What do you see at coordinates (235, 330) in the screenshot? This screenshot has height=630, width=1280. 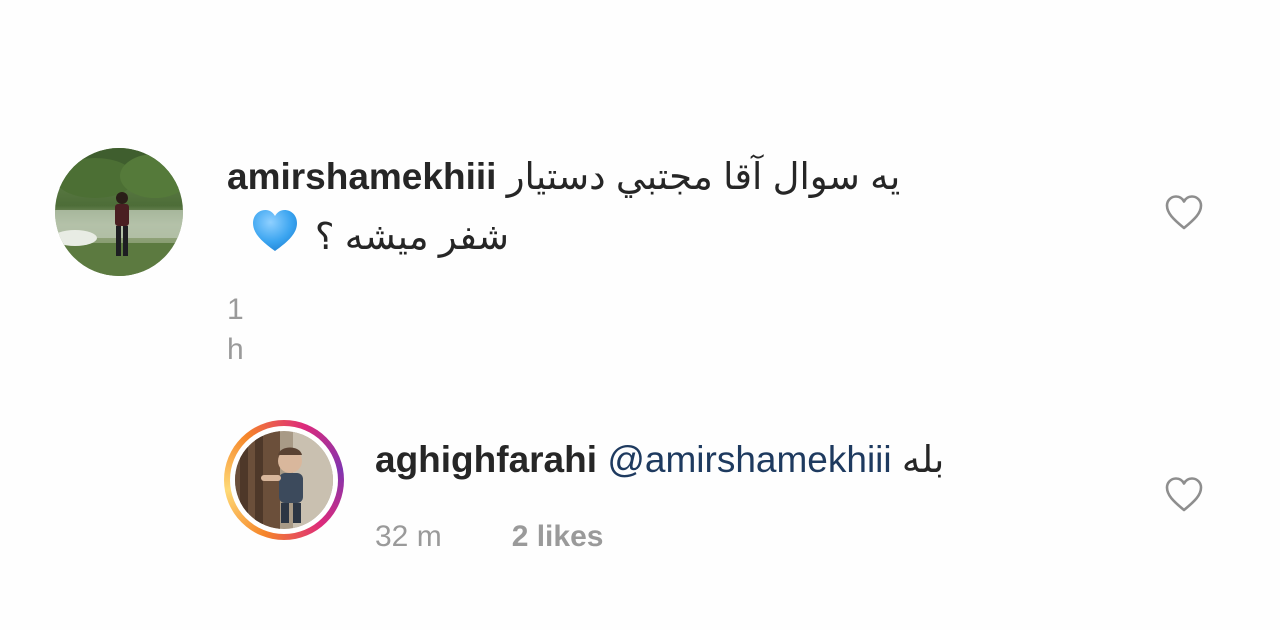 I see `comment-timestamp: 1 h` at bounding box center [235, 330].